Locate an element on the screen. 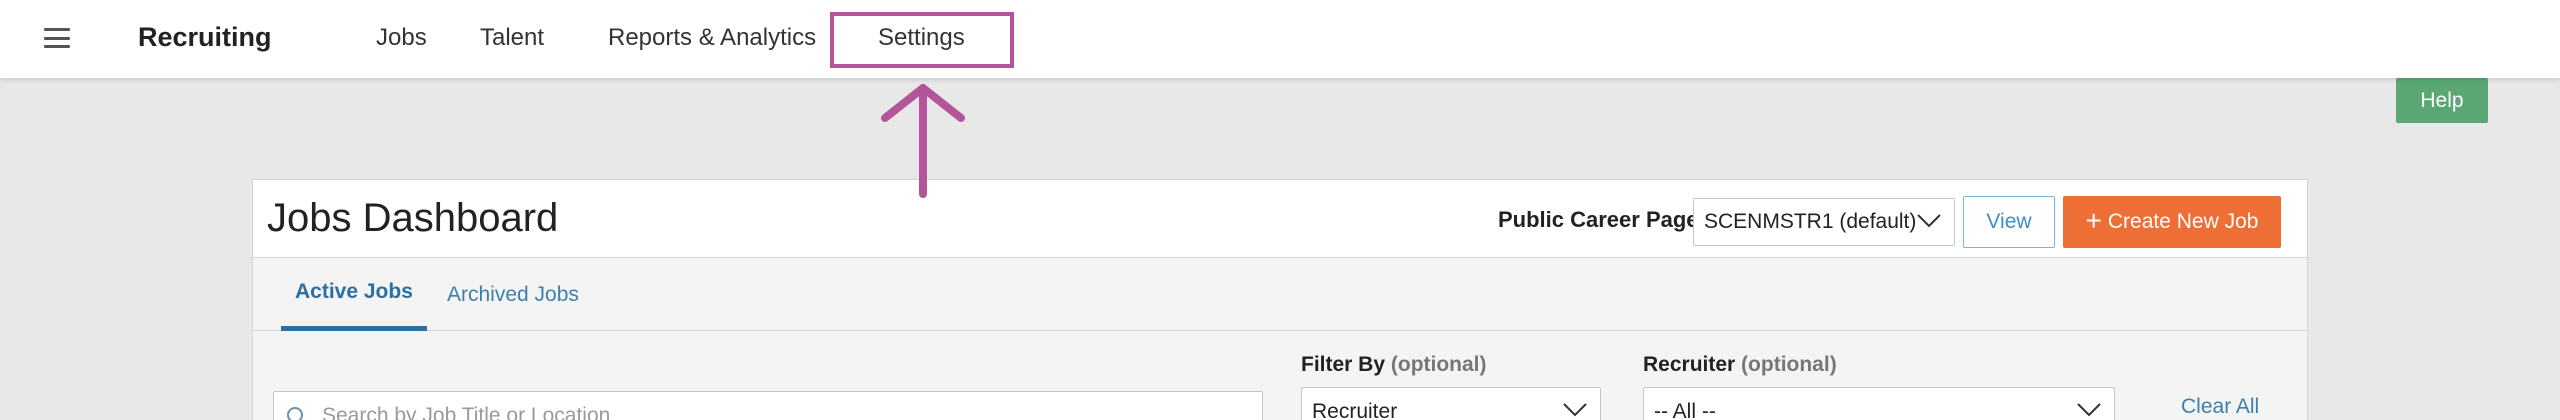 The image size is (2560, 420). filter-by-label: Filter By (optional) is located at coordinates (1394, 365).